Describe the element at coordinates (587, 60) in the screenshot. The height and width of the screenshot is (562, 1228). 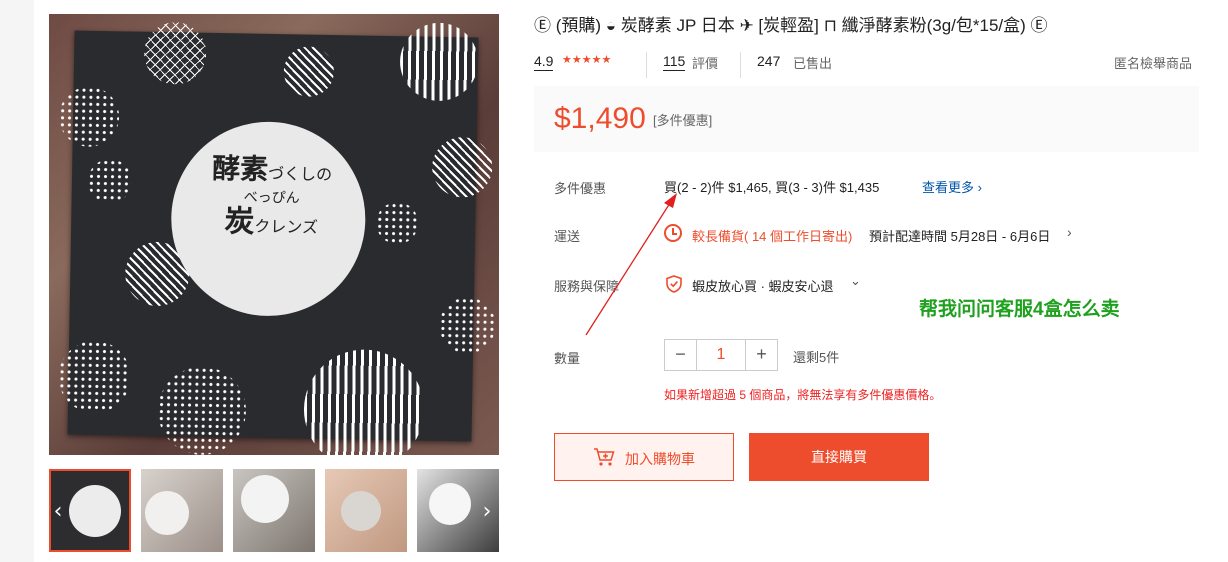
I see `star-rating-icon: ★★★★★` at that location.